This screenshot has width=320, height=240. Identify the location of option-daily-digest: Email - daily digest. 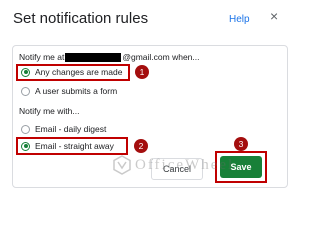
(63, 129).